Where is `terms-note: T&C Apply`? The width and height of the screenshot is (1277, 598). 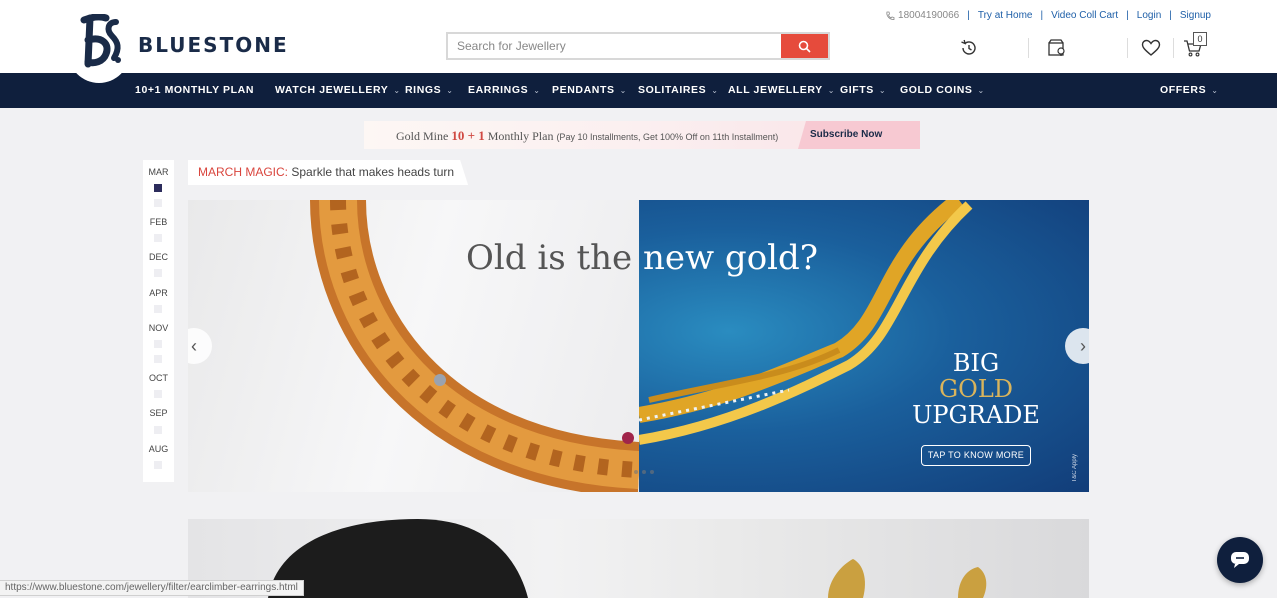 terms-note: T&C Apply is located at coordinates (1075, 468).